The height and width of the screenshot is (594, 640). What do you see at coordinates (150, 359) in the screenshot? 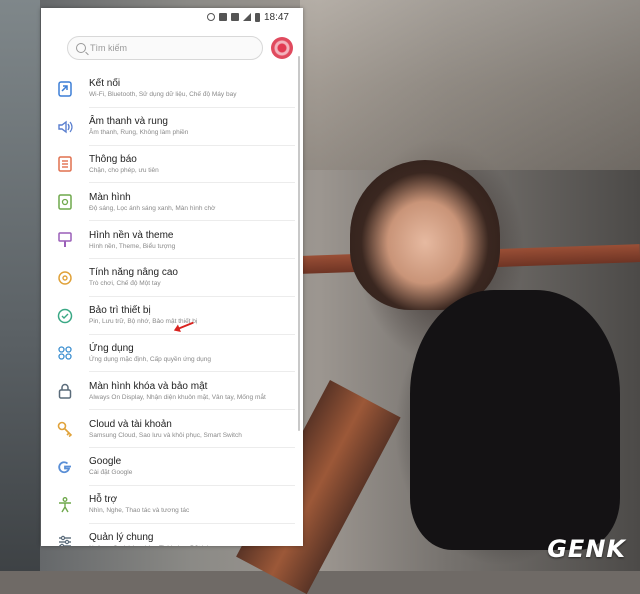
I see `settings-item-subtitle: Ứng dụng mặc định, Cấp quyền ứng dụng` at bounding box center [150, 359].